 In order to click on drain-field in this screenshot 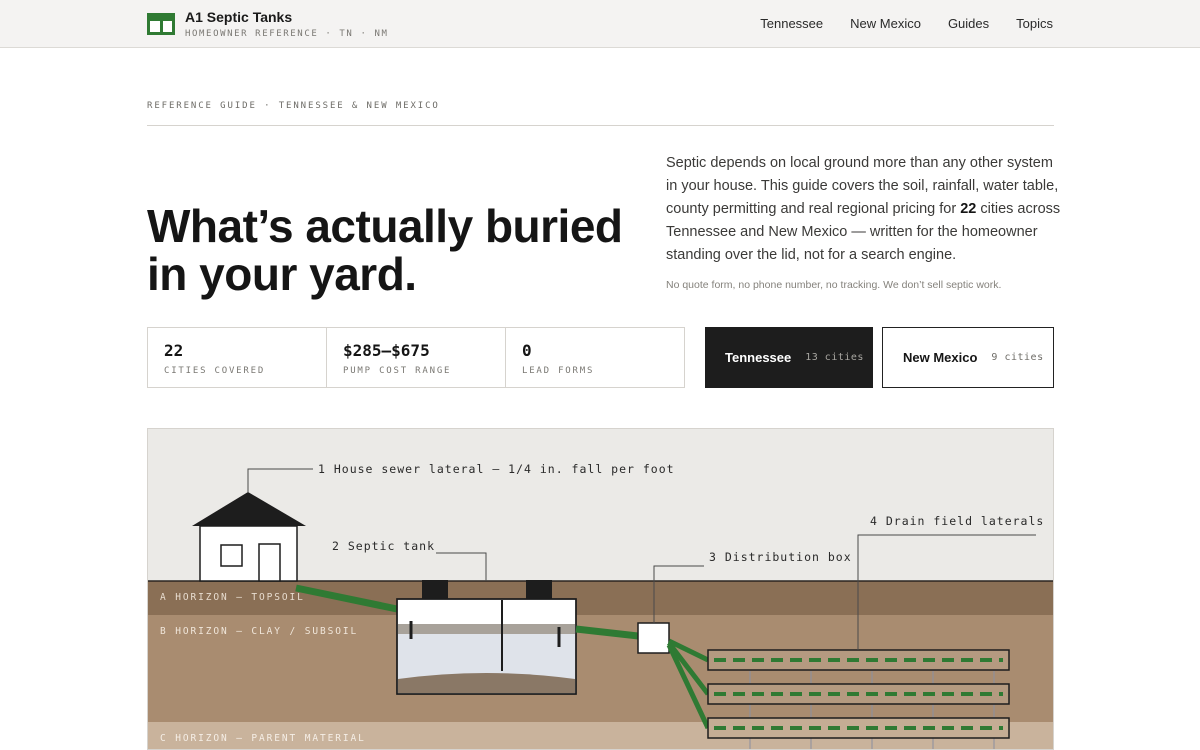, I will do `click(858, 699)`.